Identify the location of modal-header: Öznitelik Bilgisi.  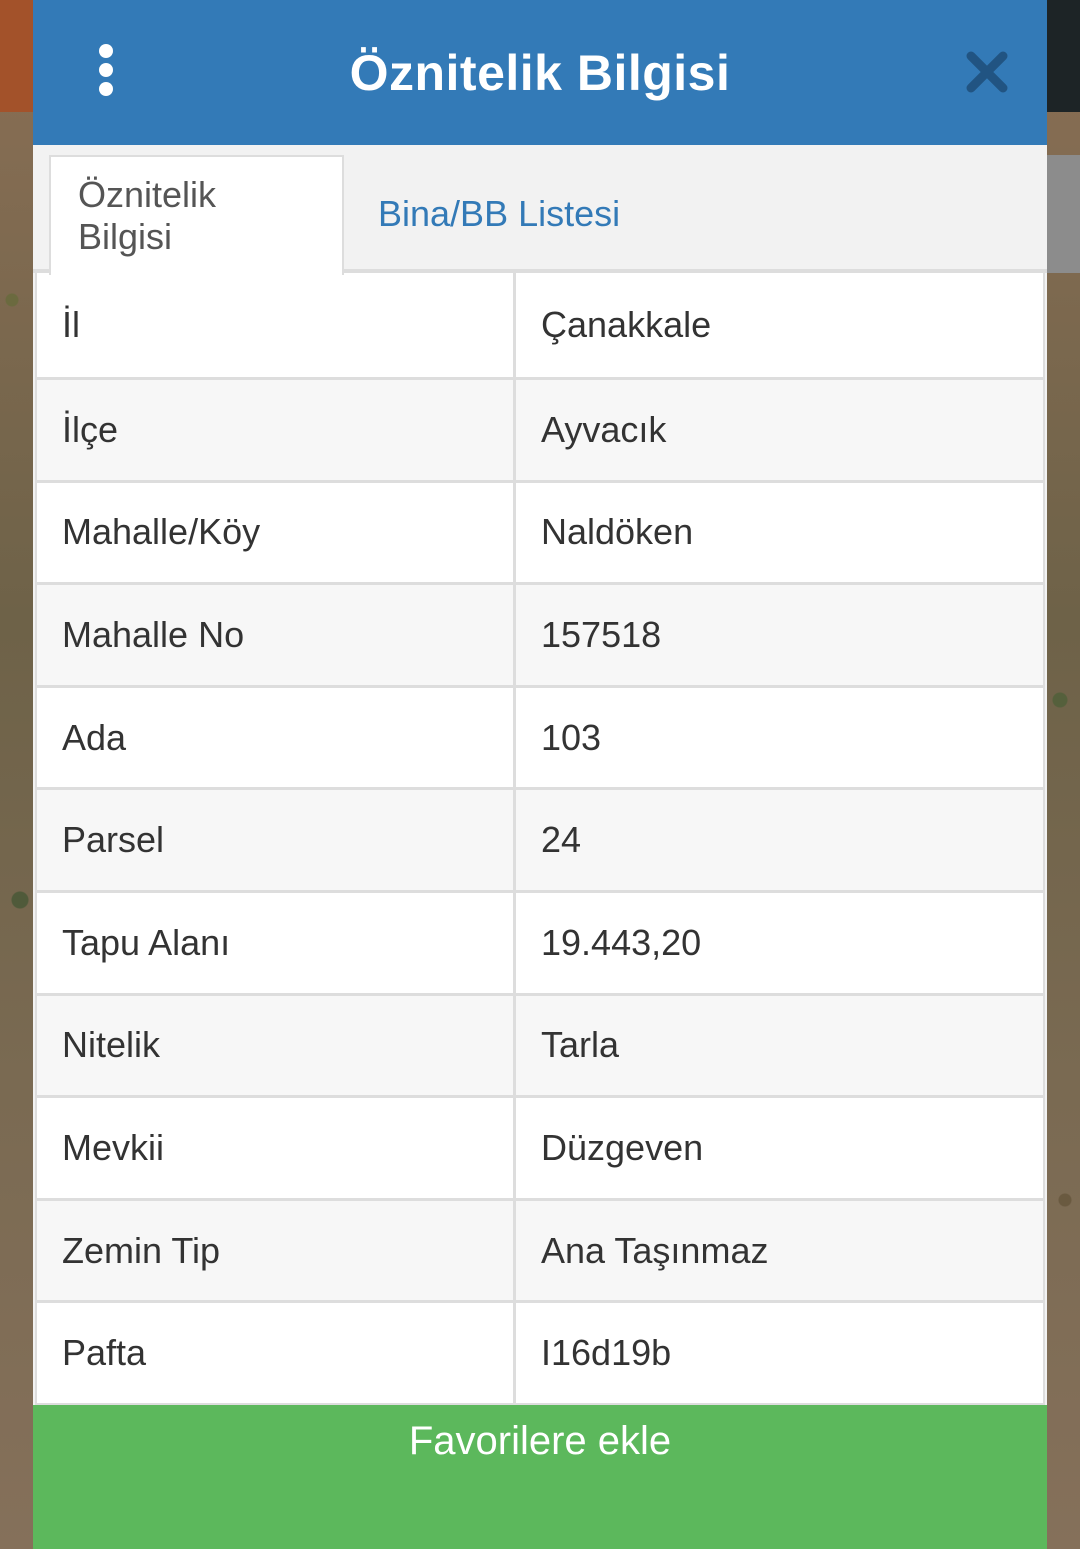
(540, 72).